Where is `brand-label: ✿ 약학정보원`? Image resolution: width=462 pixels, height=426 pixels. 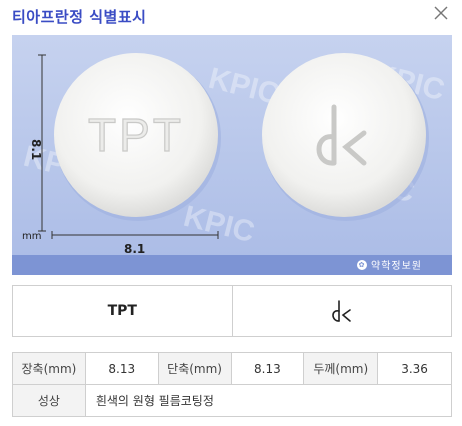
brand-label: ✿ 약학정보원 is located at coordinates (389, 265).